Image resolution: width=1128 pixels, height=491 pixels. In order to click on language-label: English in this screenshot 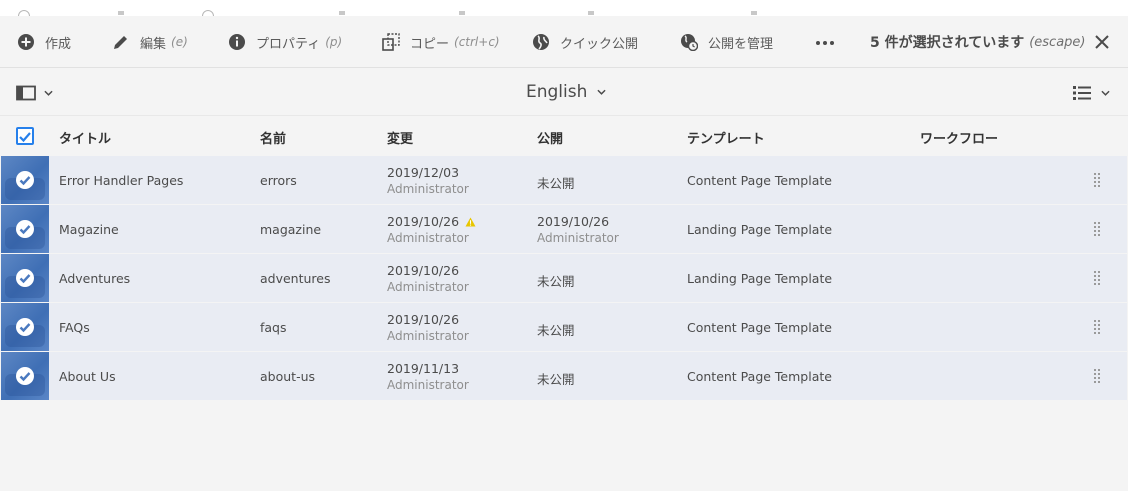, I will do `click(557, 92)`.